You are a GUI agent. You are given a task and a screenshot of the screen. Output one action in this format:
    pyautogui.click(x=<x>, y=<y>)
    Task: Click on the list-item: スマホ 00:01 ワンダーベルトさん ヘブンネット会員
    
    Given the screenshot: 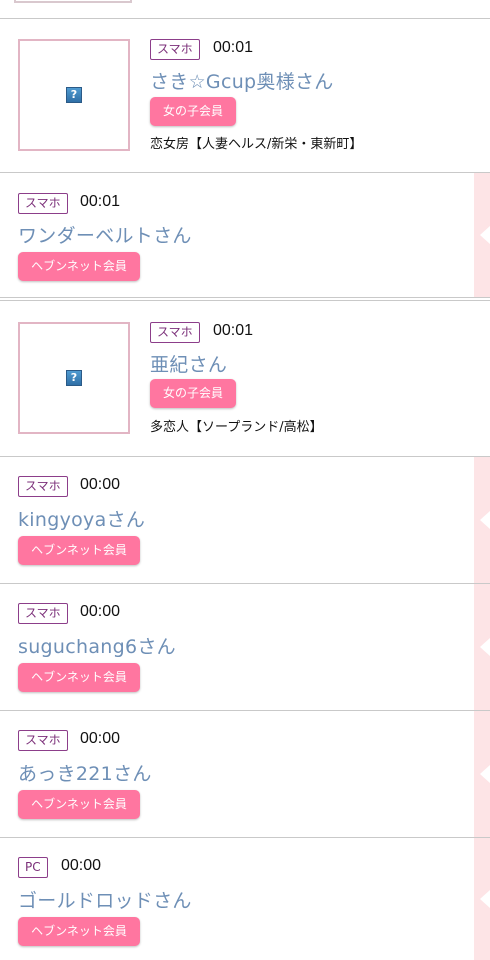 What is the action you would take?
    pyautogui.click(x=245, y=234)
    